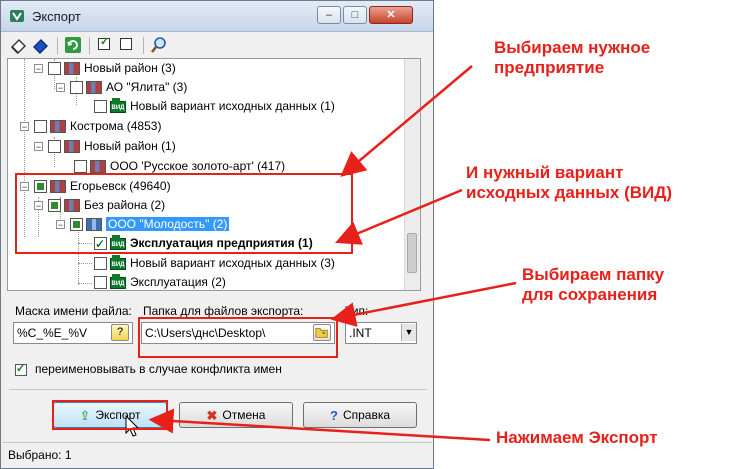  Describe the element at coordinates (56, 16) in the screenshot. I see `window-title: Экспорт` at that location.